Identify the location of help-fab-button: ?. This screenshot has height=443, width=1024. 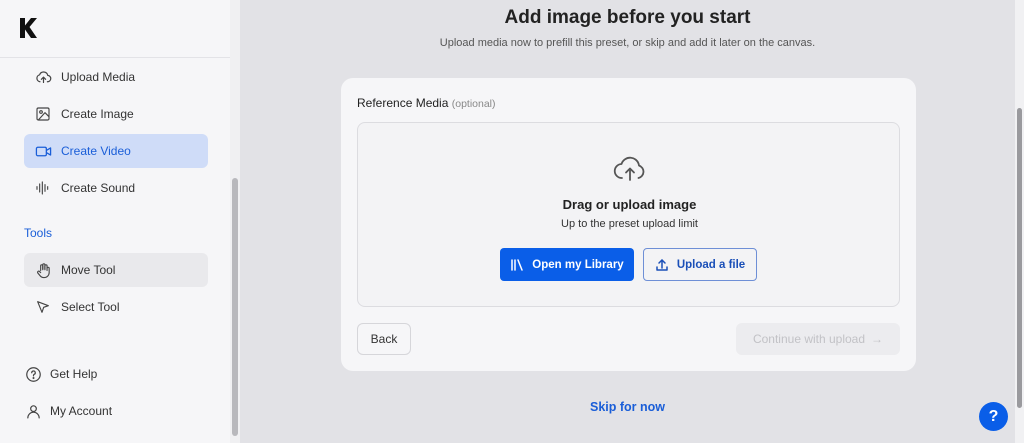
(993, 416).